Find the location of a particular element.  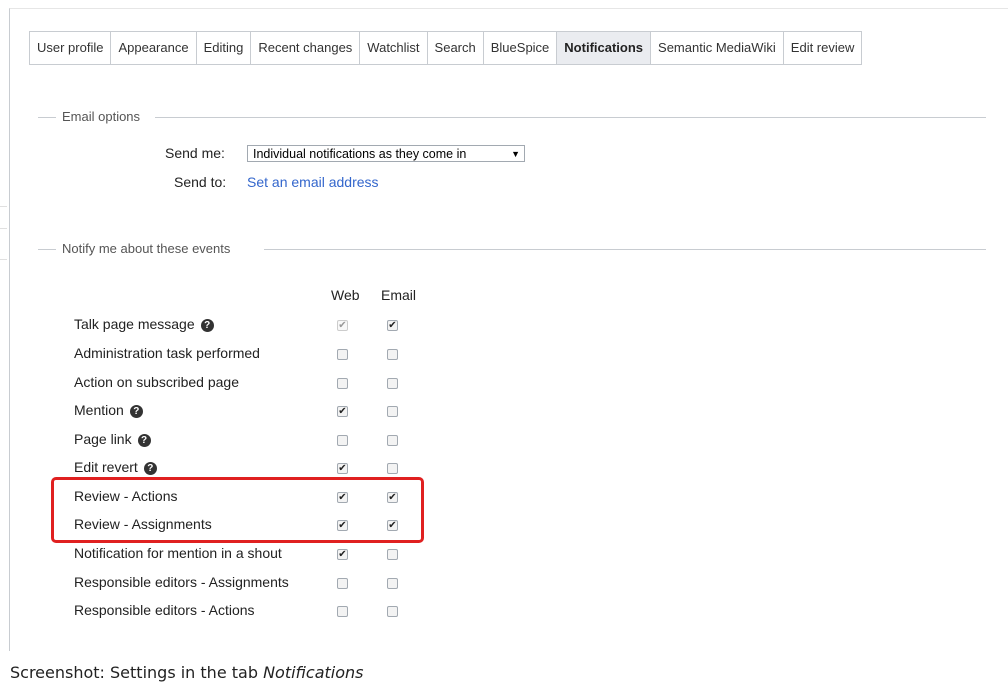

event-label: Edit revert is located at coordinates (106, 467).